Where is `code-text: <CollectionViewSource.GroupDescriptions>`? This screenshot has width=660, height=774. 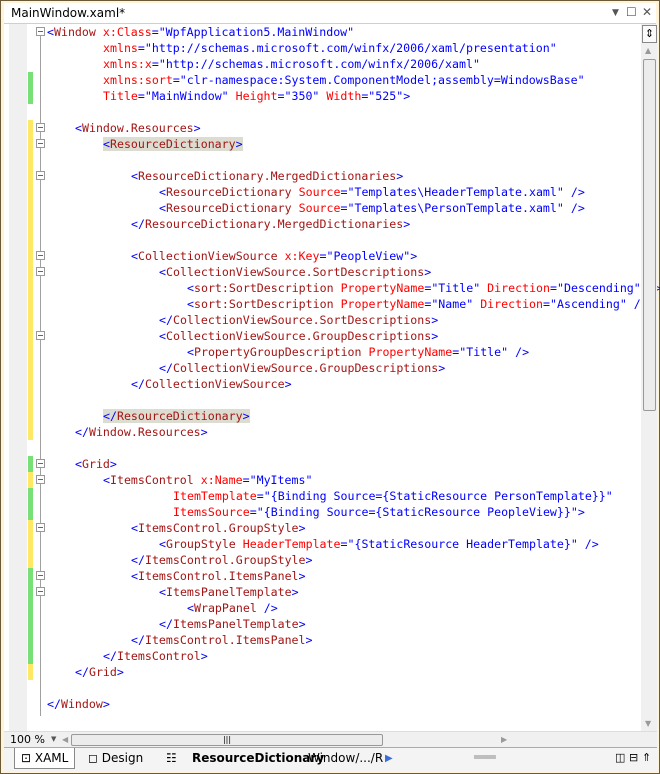
code-text: <CollectionViewSource.GroupDescriptions> is located at coordinates (298, 336).